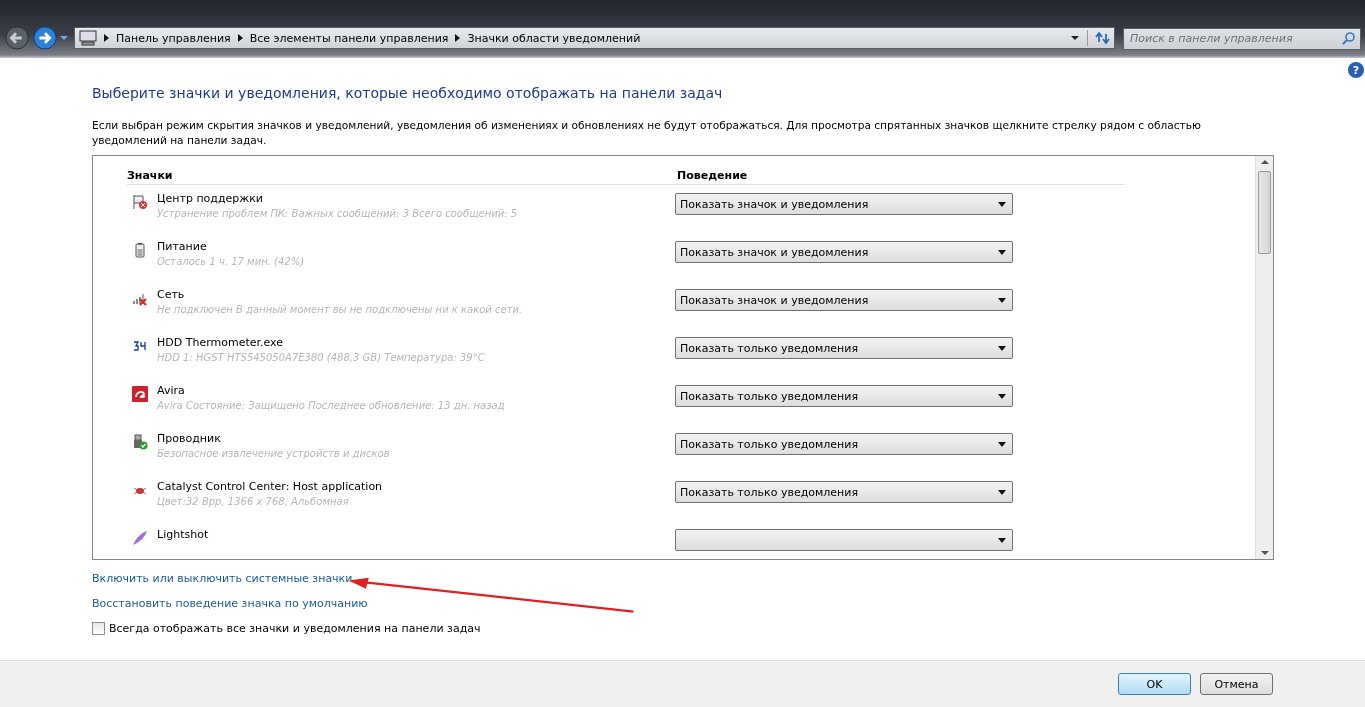 This screenshot has width=1365, height=707. What do you see at coordinates (337, 214) in the screenshot?
I see `app-status: Устранение проблем ПК: Важных сообщений: 3 Всего сообщений: 5` at bounding box center [337, 214].